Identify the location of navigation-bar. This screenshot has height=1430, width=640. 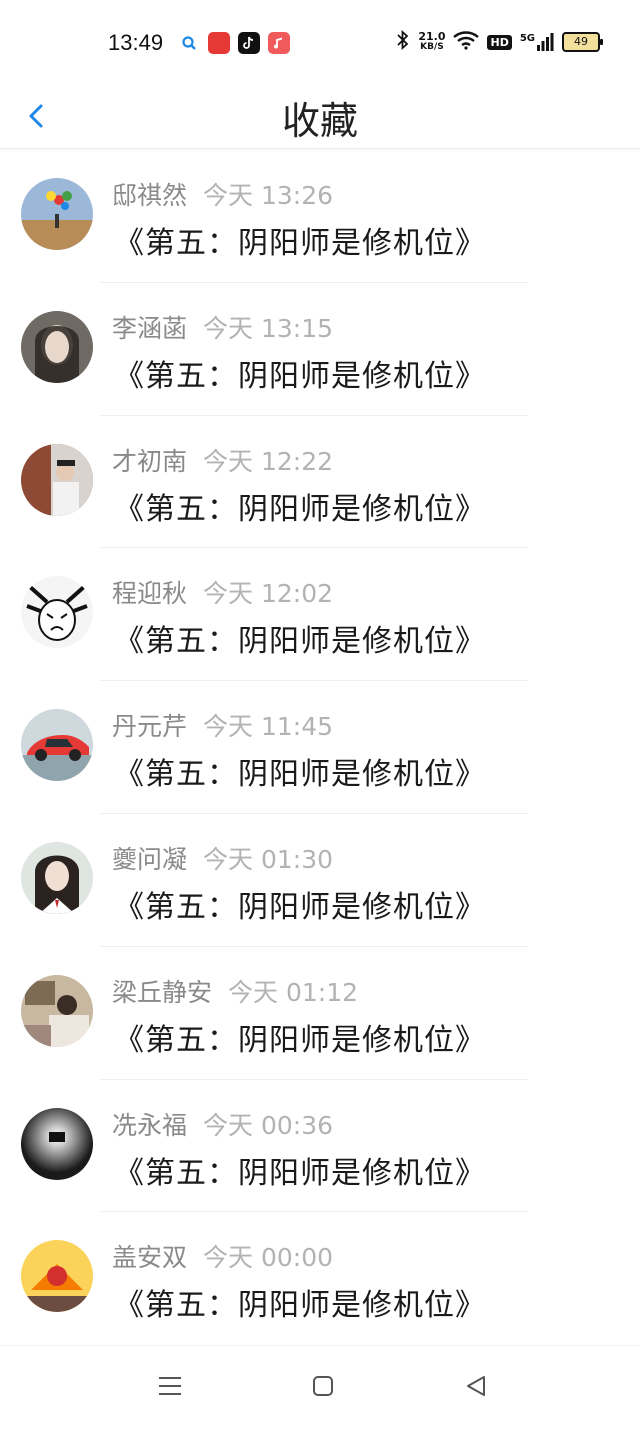
(320, 1387).